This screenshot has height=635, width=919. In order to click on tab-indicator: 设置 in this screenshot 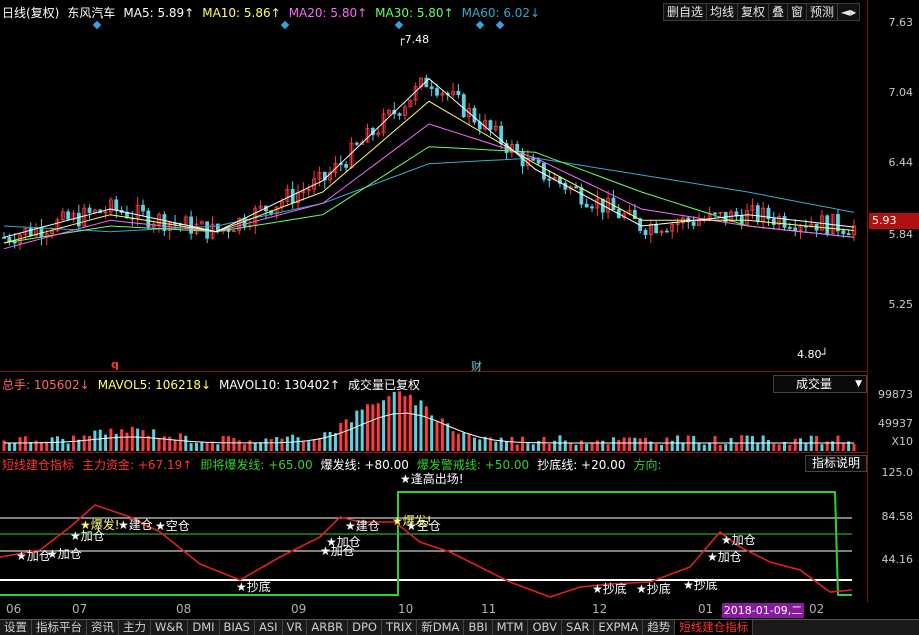, I will do `click(16, 627)`.